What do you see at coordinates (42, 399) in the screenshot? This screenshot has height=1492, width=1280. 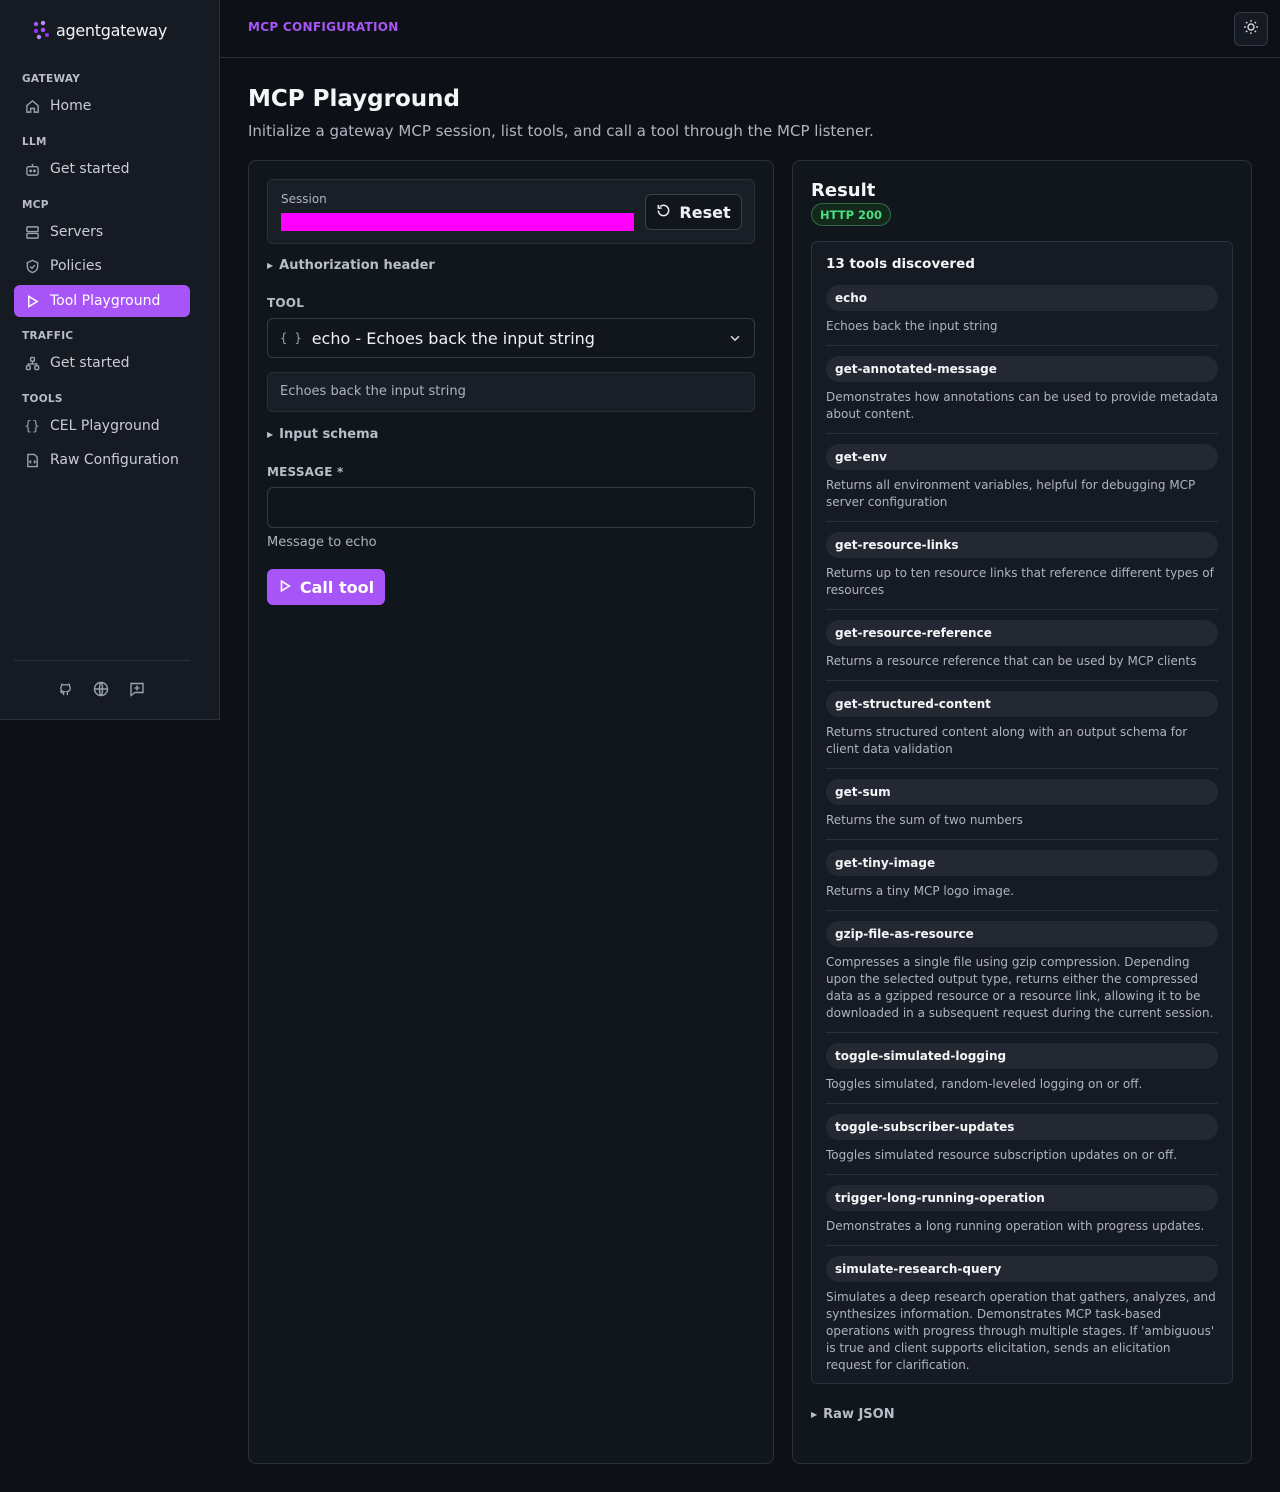 I see `nav-group-tools: TOOLS` at bounding box center [42, 399].